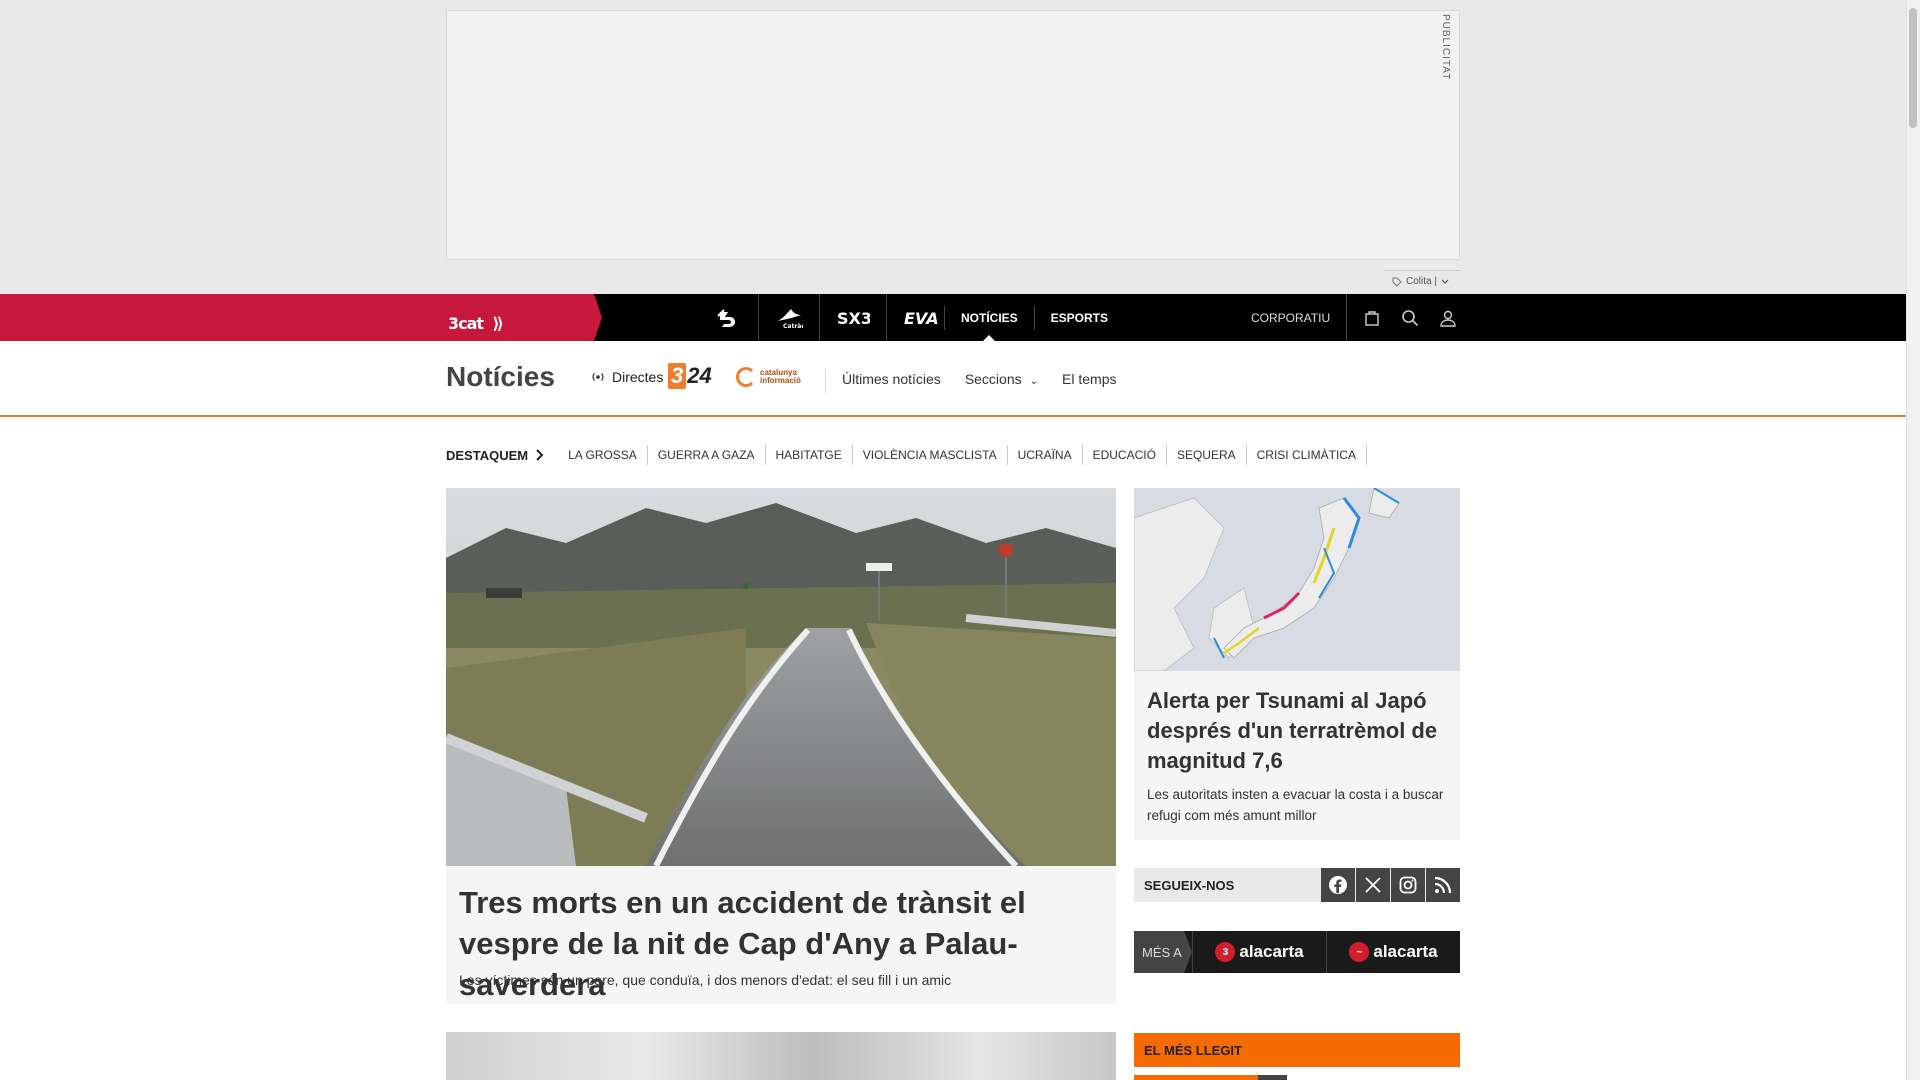 This screenshot has height=1080, width=1920. What do you see at coordinates (989, 318) in the screenshot?
I see `nav-noticies: NOTÍCIES` at bounding box center [989, 318].